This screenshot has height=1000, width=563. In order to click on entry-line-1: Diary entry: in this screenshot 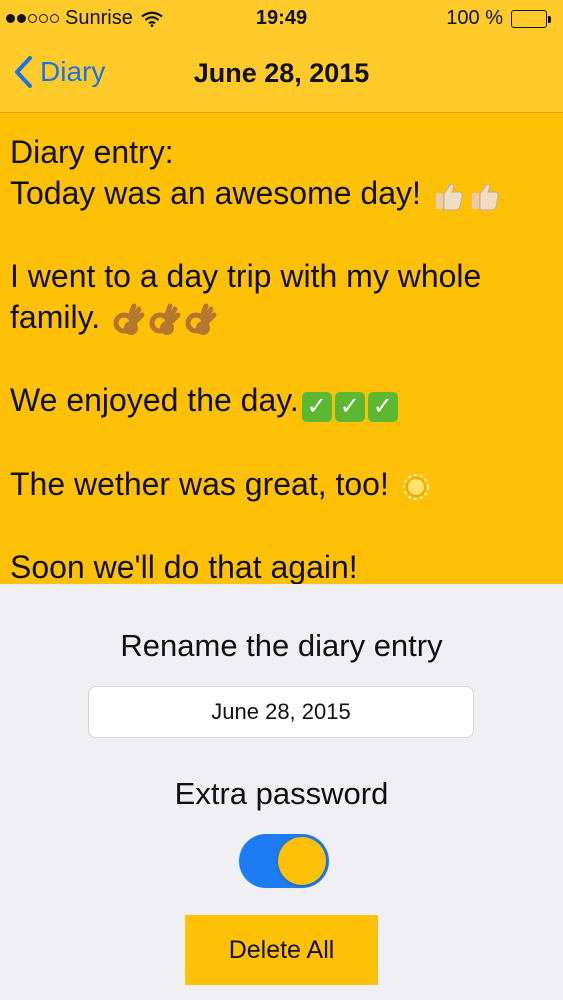, I will do `click(92, 152)`.